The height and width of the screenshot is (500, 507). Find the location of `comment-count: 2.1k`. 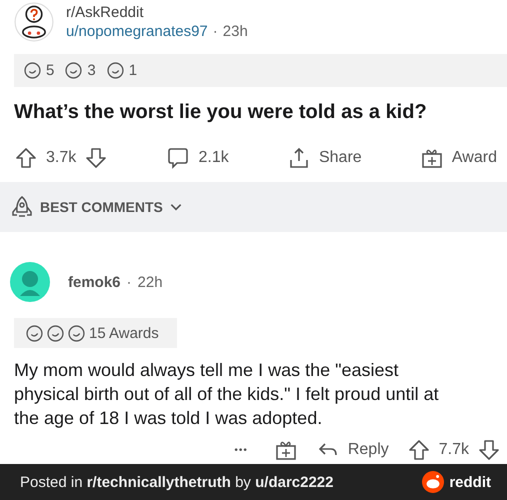

comment-count: 2.1k is located at coordinates (213, 158).